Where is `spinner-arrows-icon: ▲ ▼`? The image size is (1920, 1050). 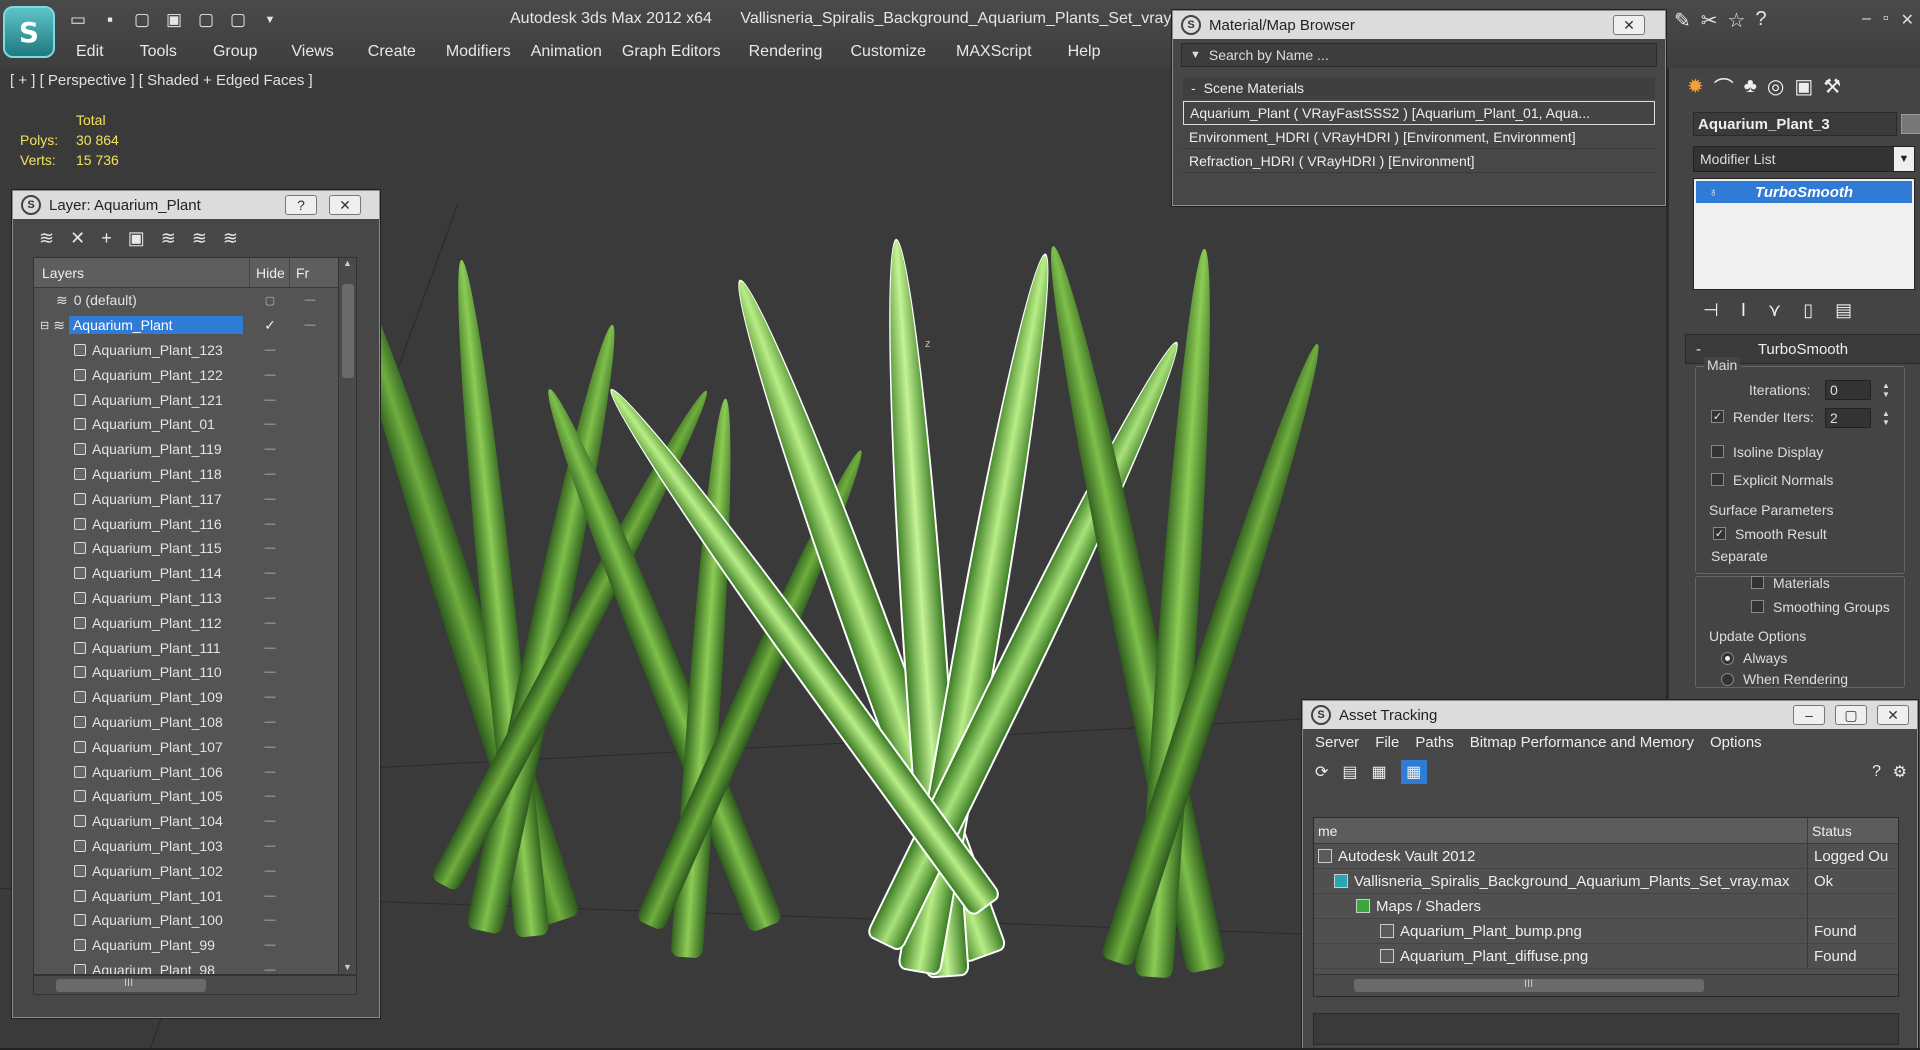 spinner-arrows-icon: ▲ ▼ is located at coordinates (1886, 390).